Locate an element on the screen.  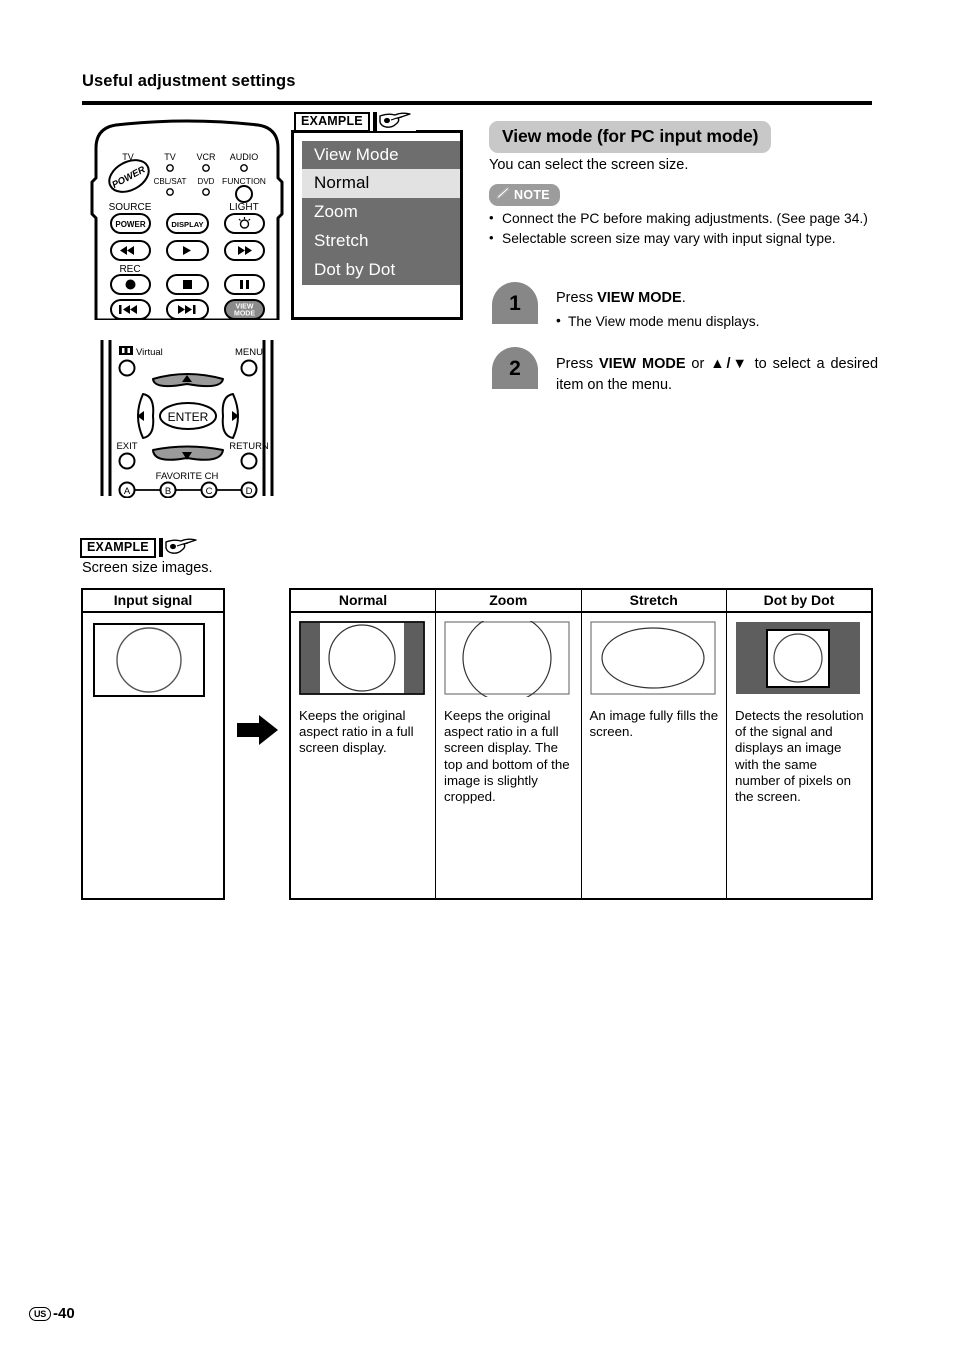
input-signal-table: Input signal is located at coordinates (153, 744).